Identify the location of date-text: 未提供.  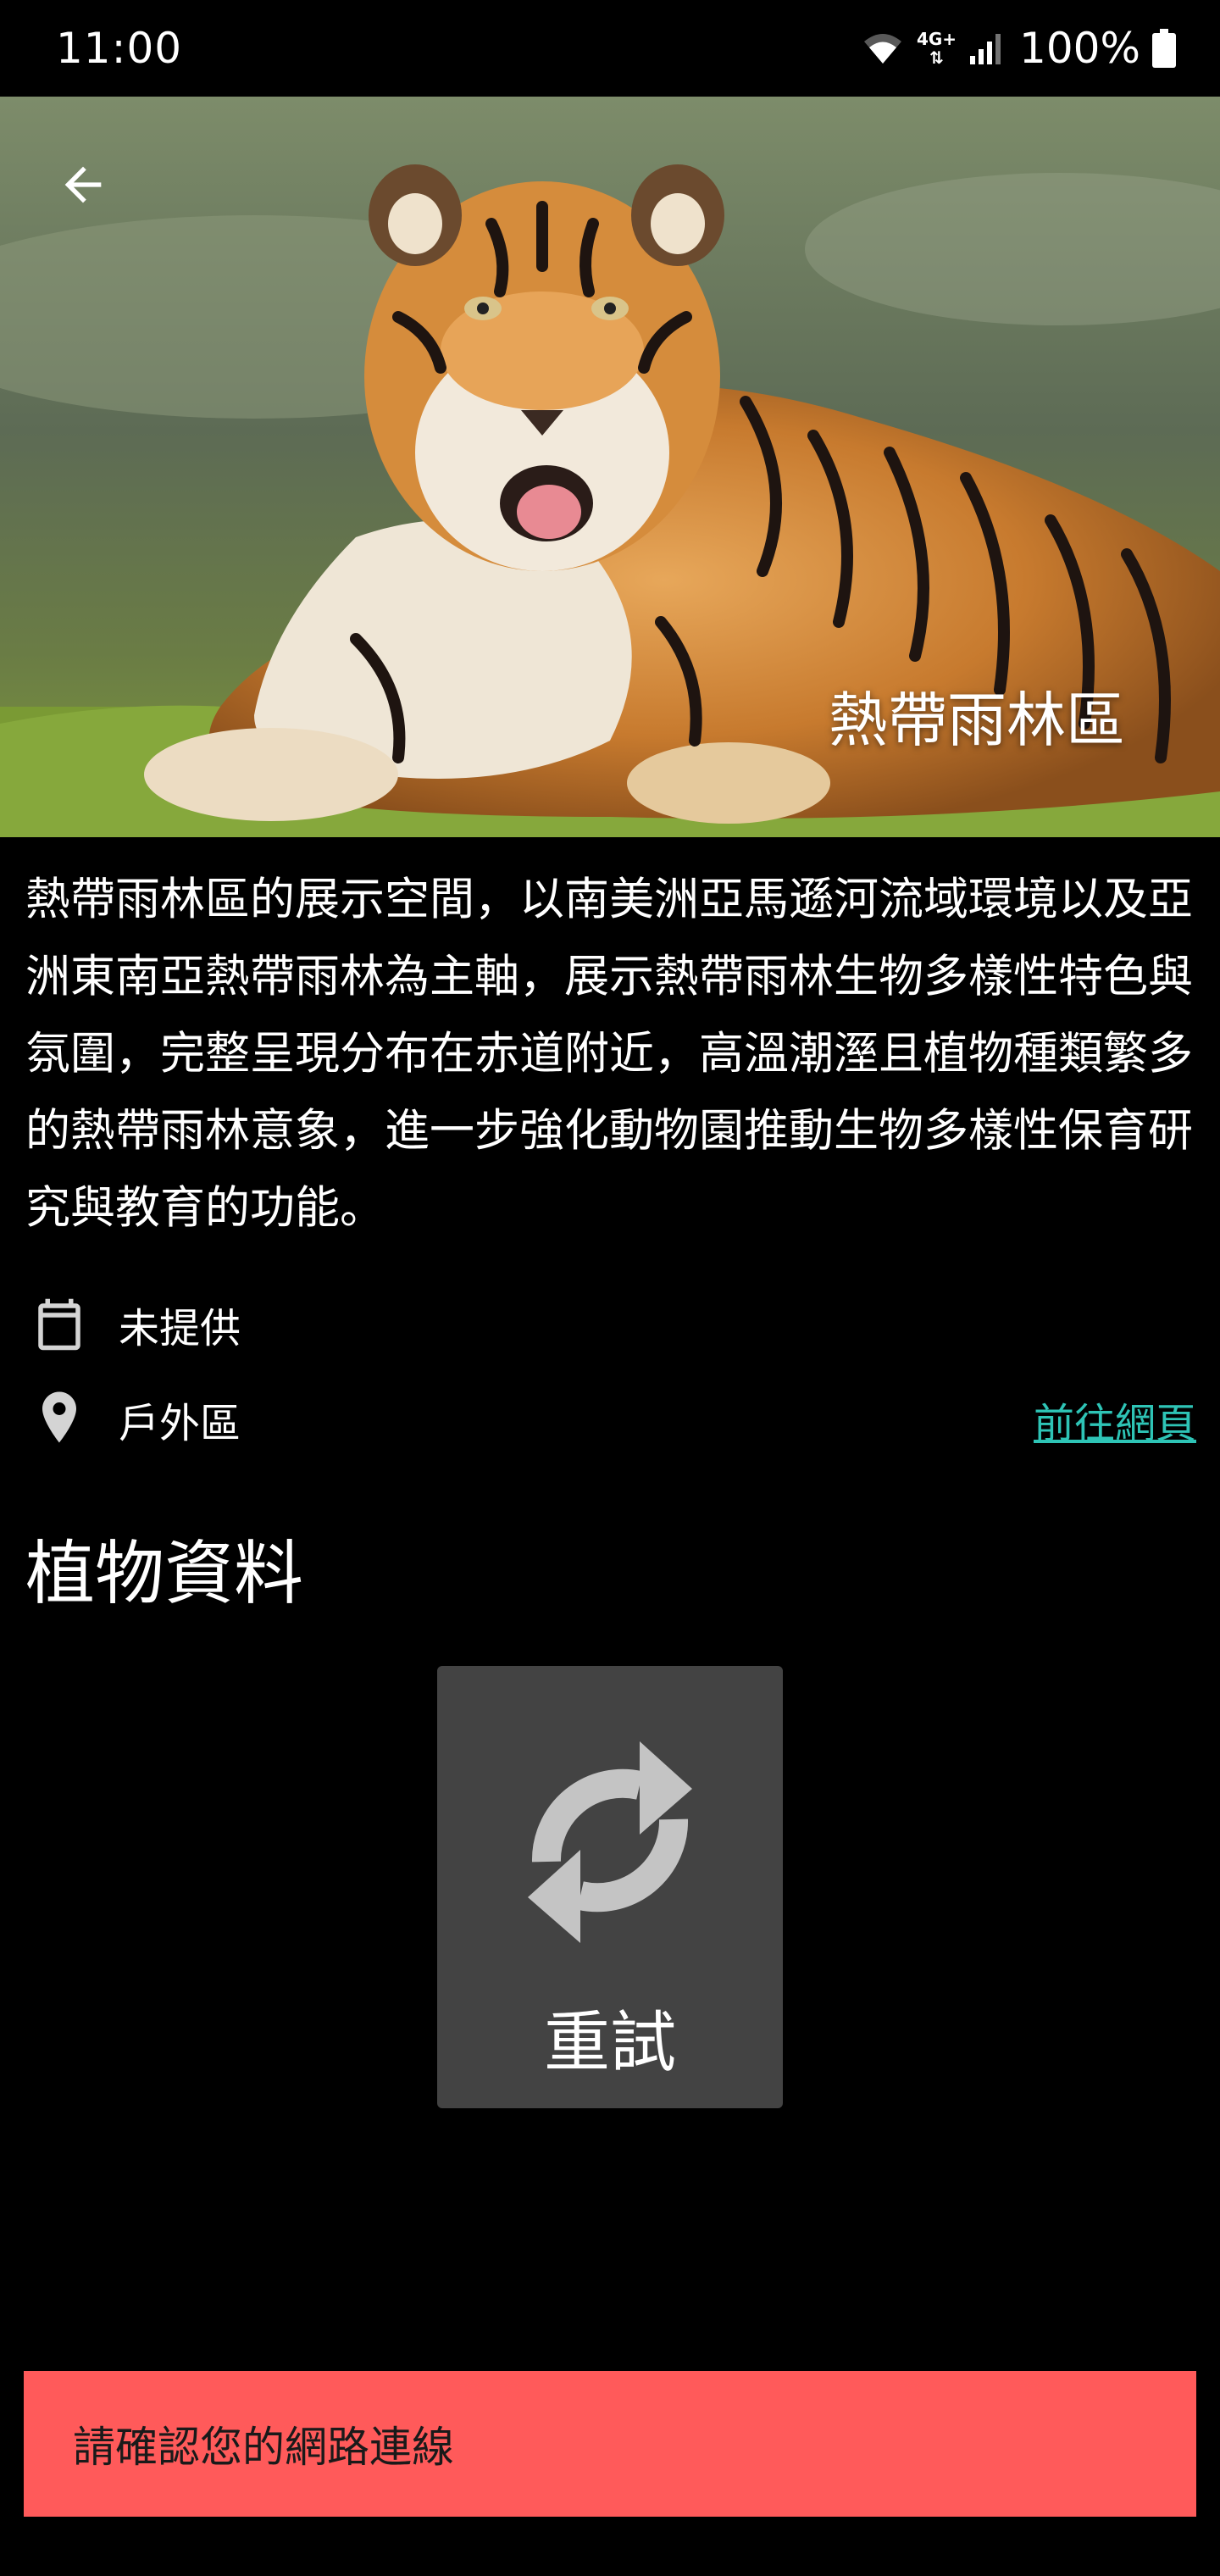
(180, 1328).